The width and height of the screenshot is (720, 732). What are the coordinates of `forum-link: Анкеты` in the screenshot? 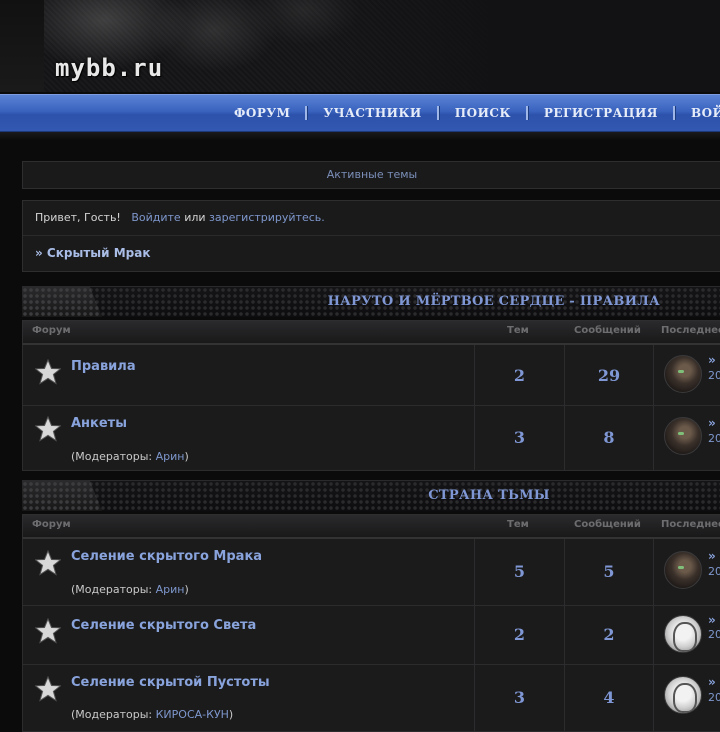 It's located at (99, 423).